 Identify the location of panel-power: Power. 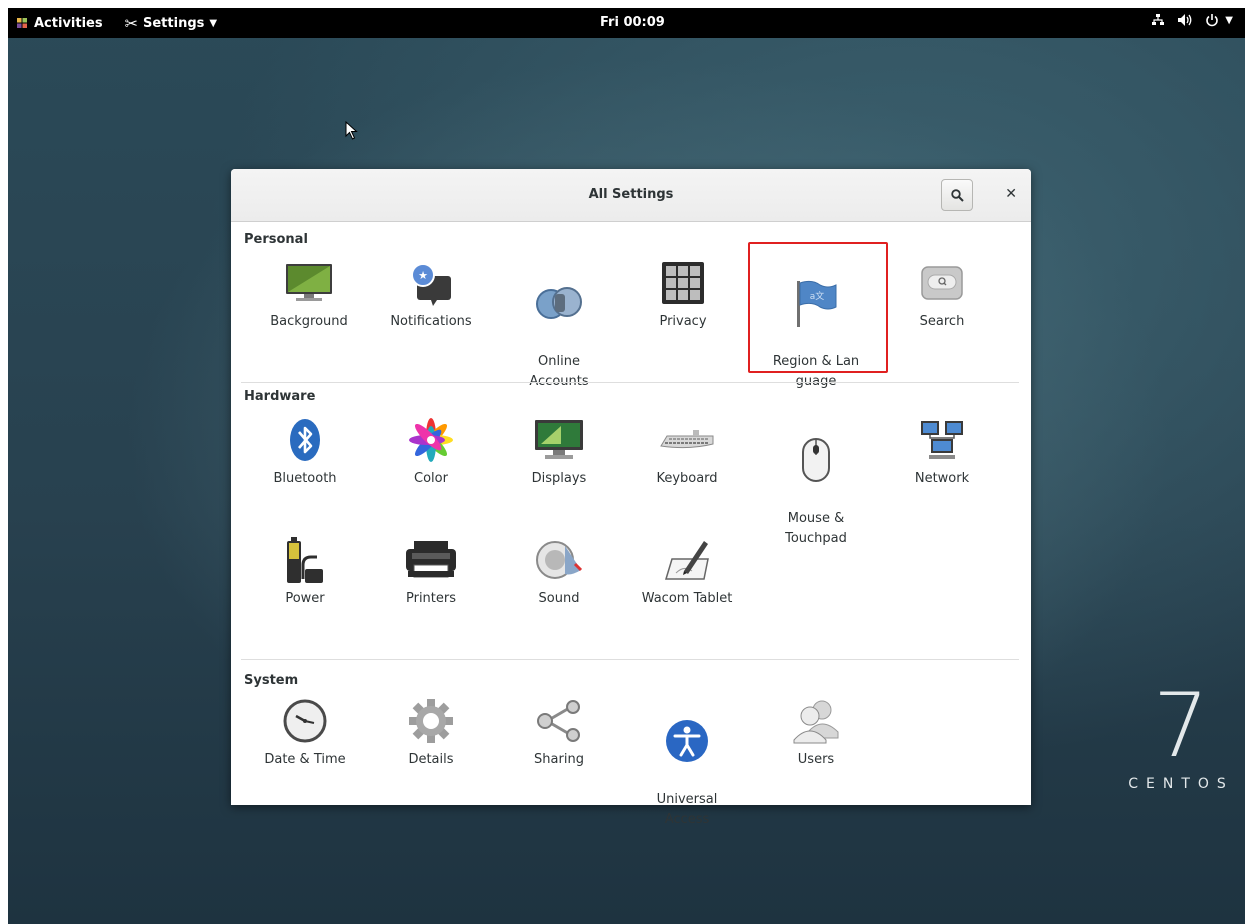
(305, 572).